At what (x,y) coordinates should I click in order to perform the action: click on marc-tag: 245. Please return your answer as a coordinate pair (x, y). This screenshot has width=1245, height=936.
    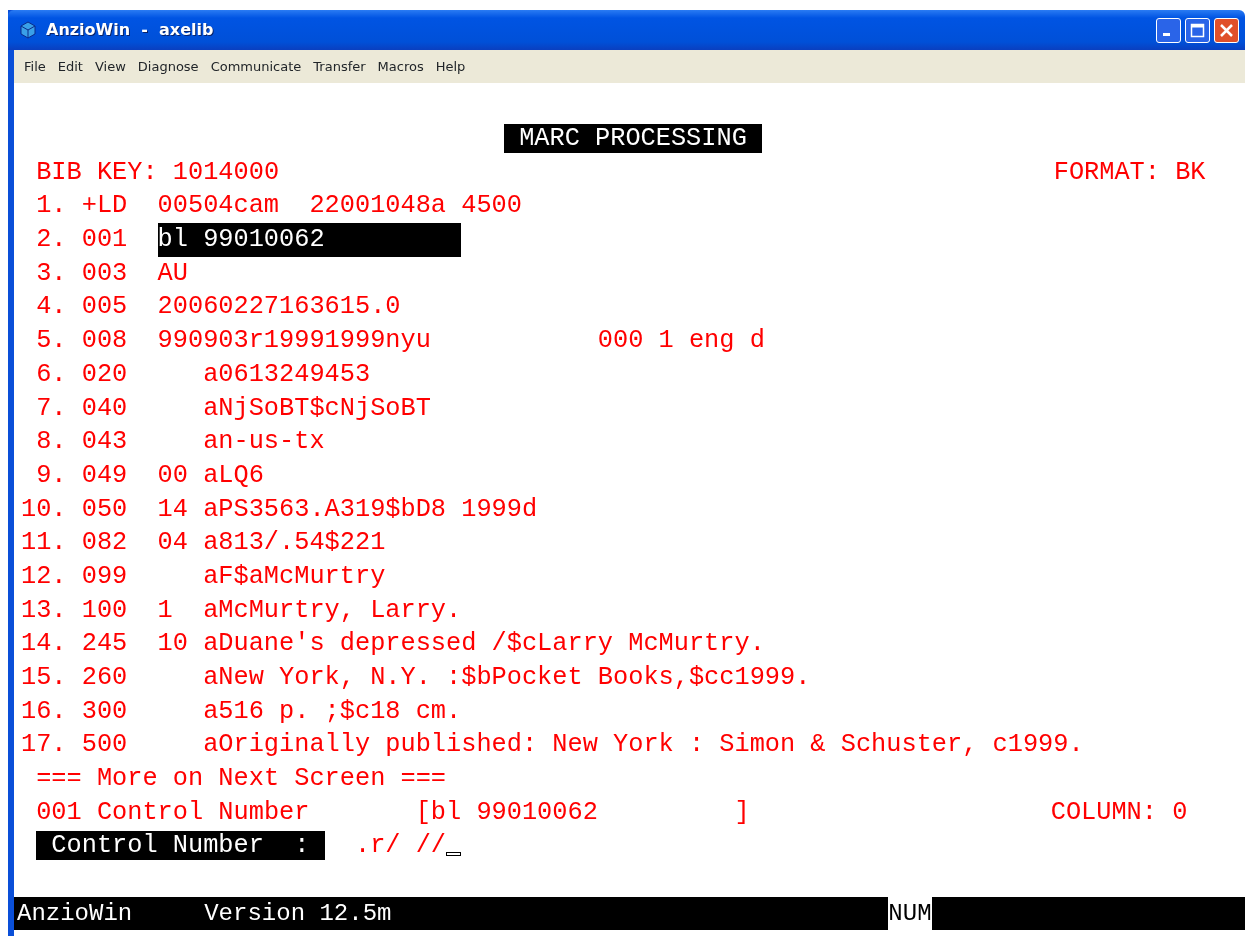
    Looking at the image, I should click on (104, 644).